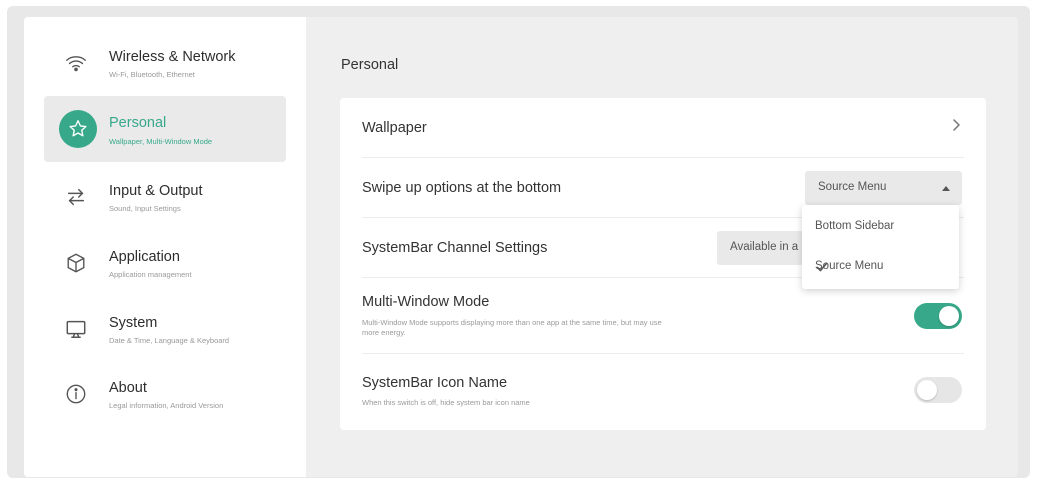 The width and height of the screenshot is (1037, 481). I want to click on option-label: Bottom Sidebar, so click(855, 226).